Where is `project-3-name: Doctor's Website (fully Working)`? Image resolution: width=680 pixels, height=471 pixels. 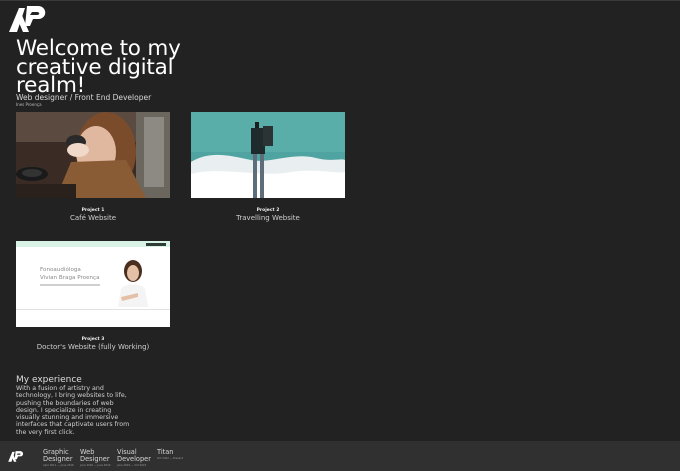
project-3-name: Doctor's Website (fully Working) is located at coordinates (93, 347).